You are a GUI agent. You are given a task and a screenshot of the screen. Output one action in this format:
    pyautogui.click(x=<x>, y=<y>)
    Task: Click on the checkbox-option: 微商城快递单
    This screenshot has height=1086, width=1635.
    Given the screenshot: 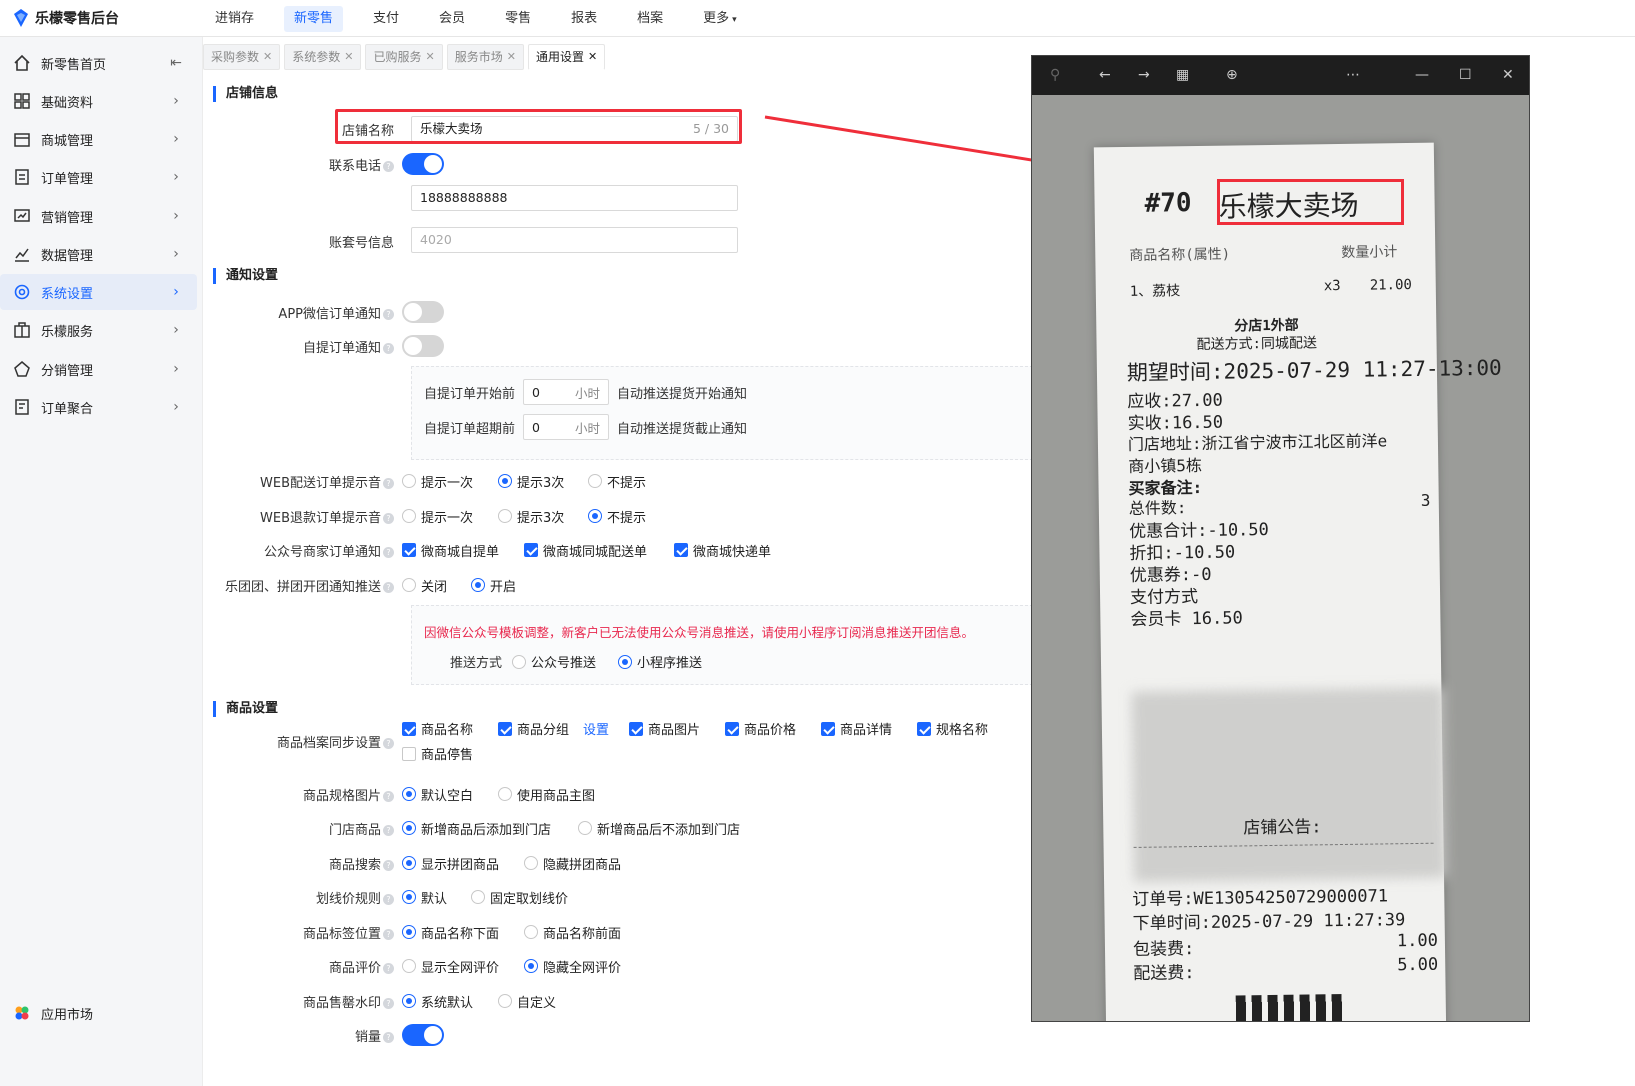 What is the action you would take?
    pyautogui.click(x=734, y=550)
    